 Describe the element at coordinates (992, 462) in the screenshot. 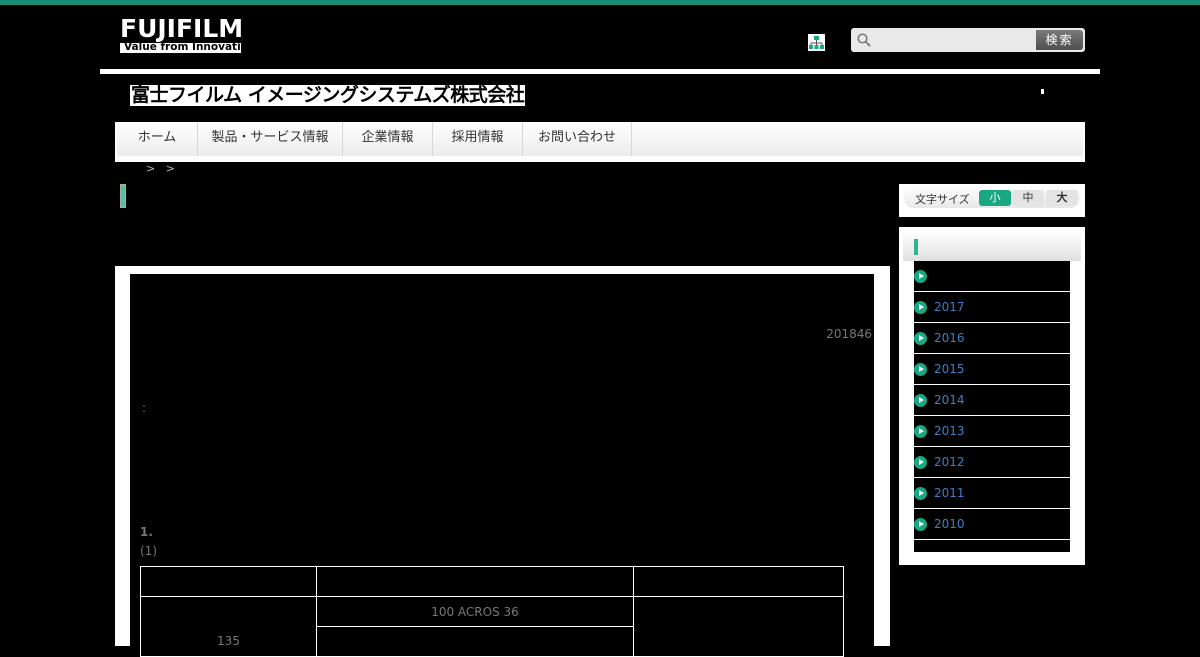

I see `archive-item-2012: 2012` at that location.